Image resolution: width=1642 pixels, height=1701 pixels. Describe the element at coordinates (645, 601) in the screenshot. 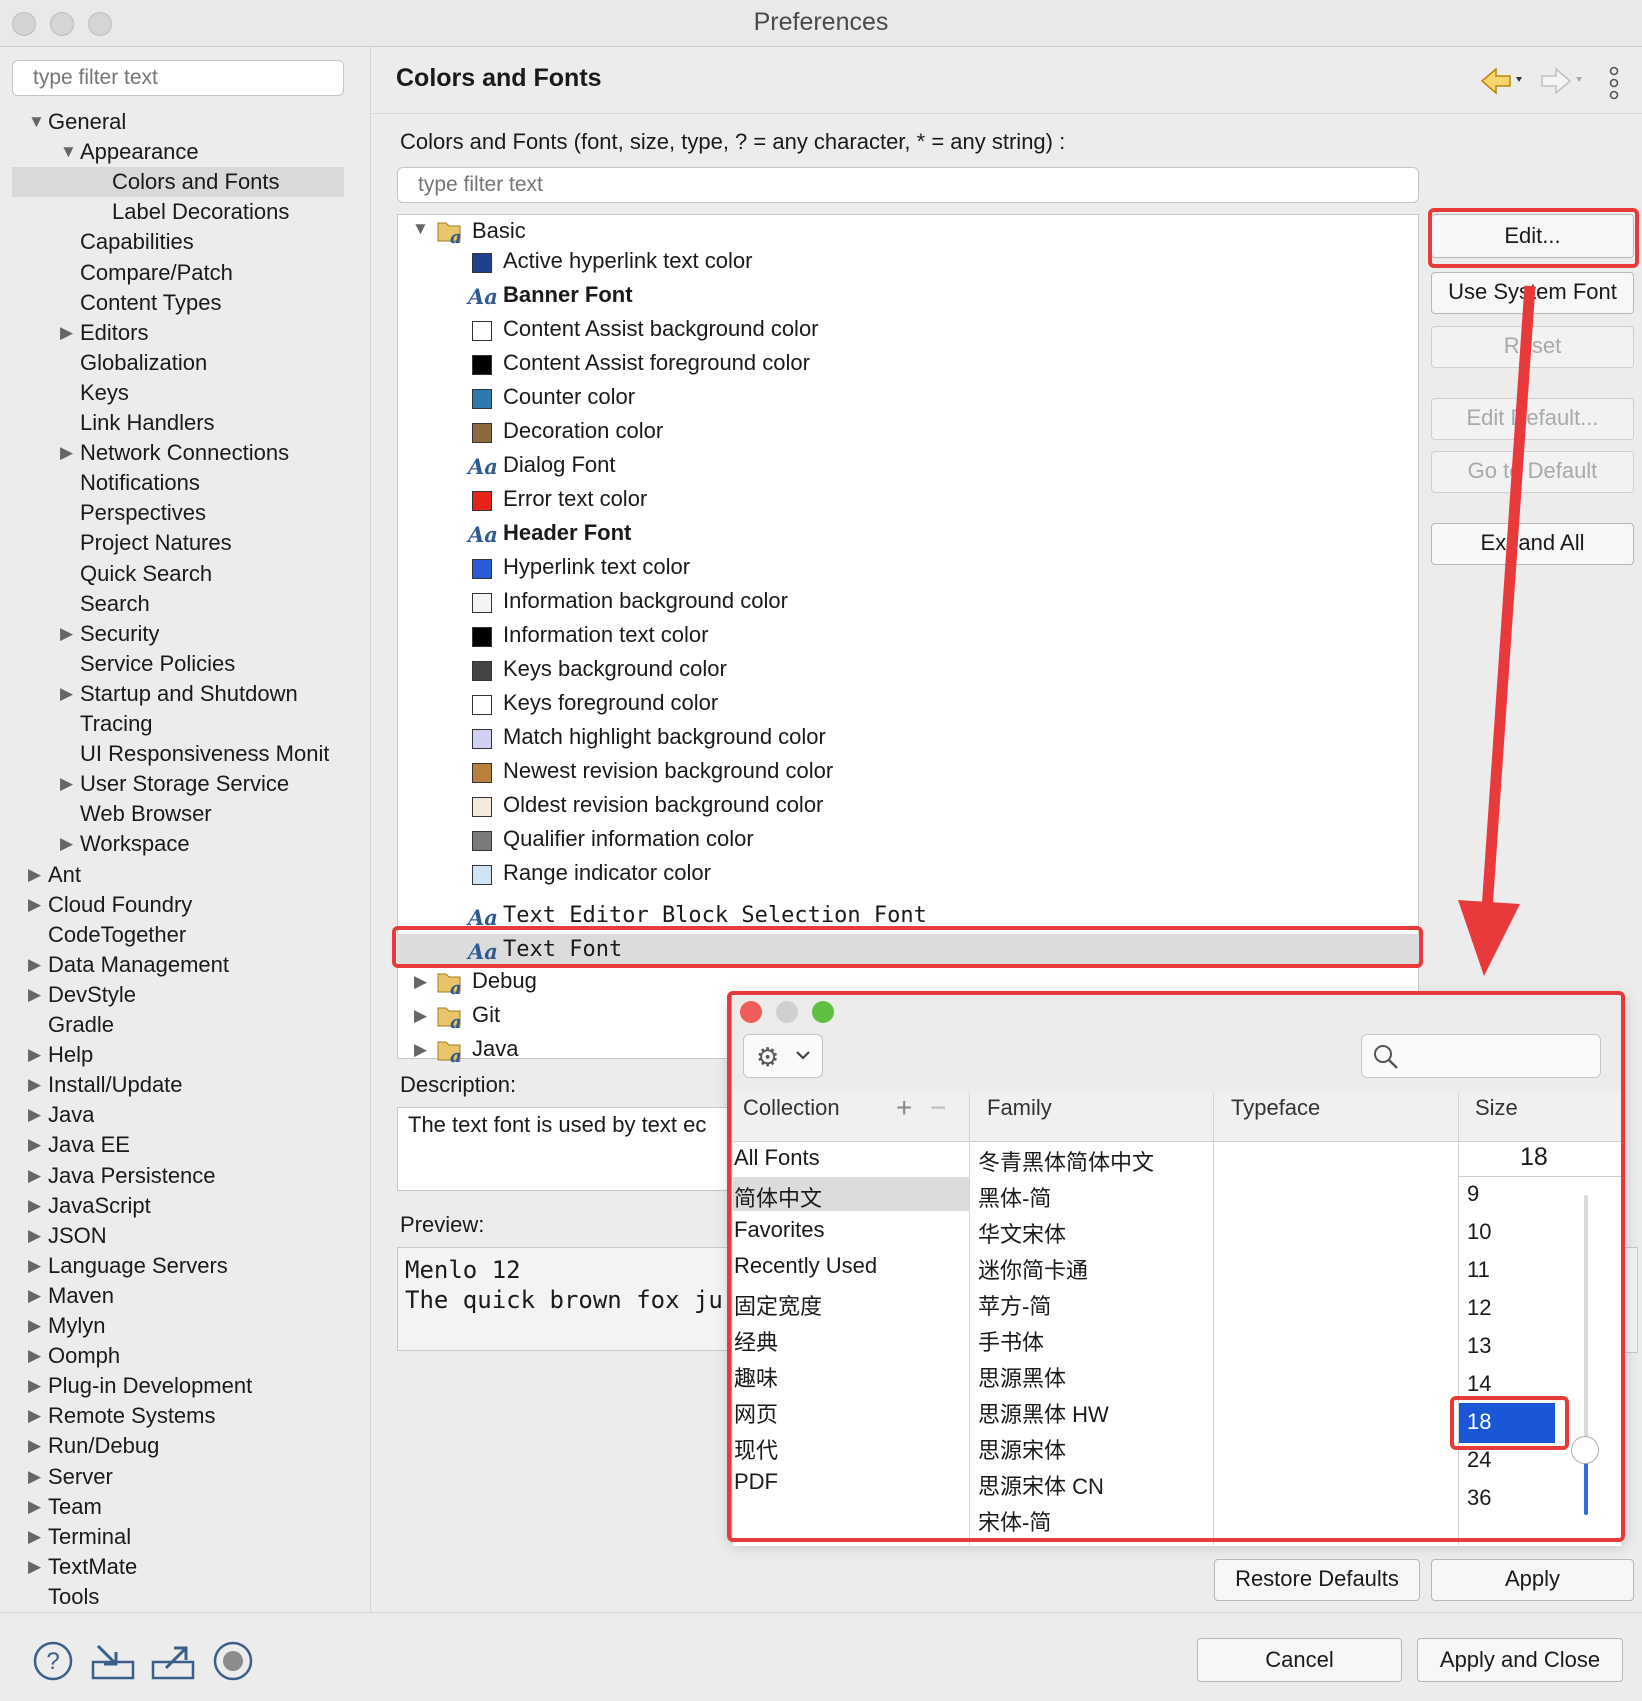

I see `color-item: Information background color` at that location.